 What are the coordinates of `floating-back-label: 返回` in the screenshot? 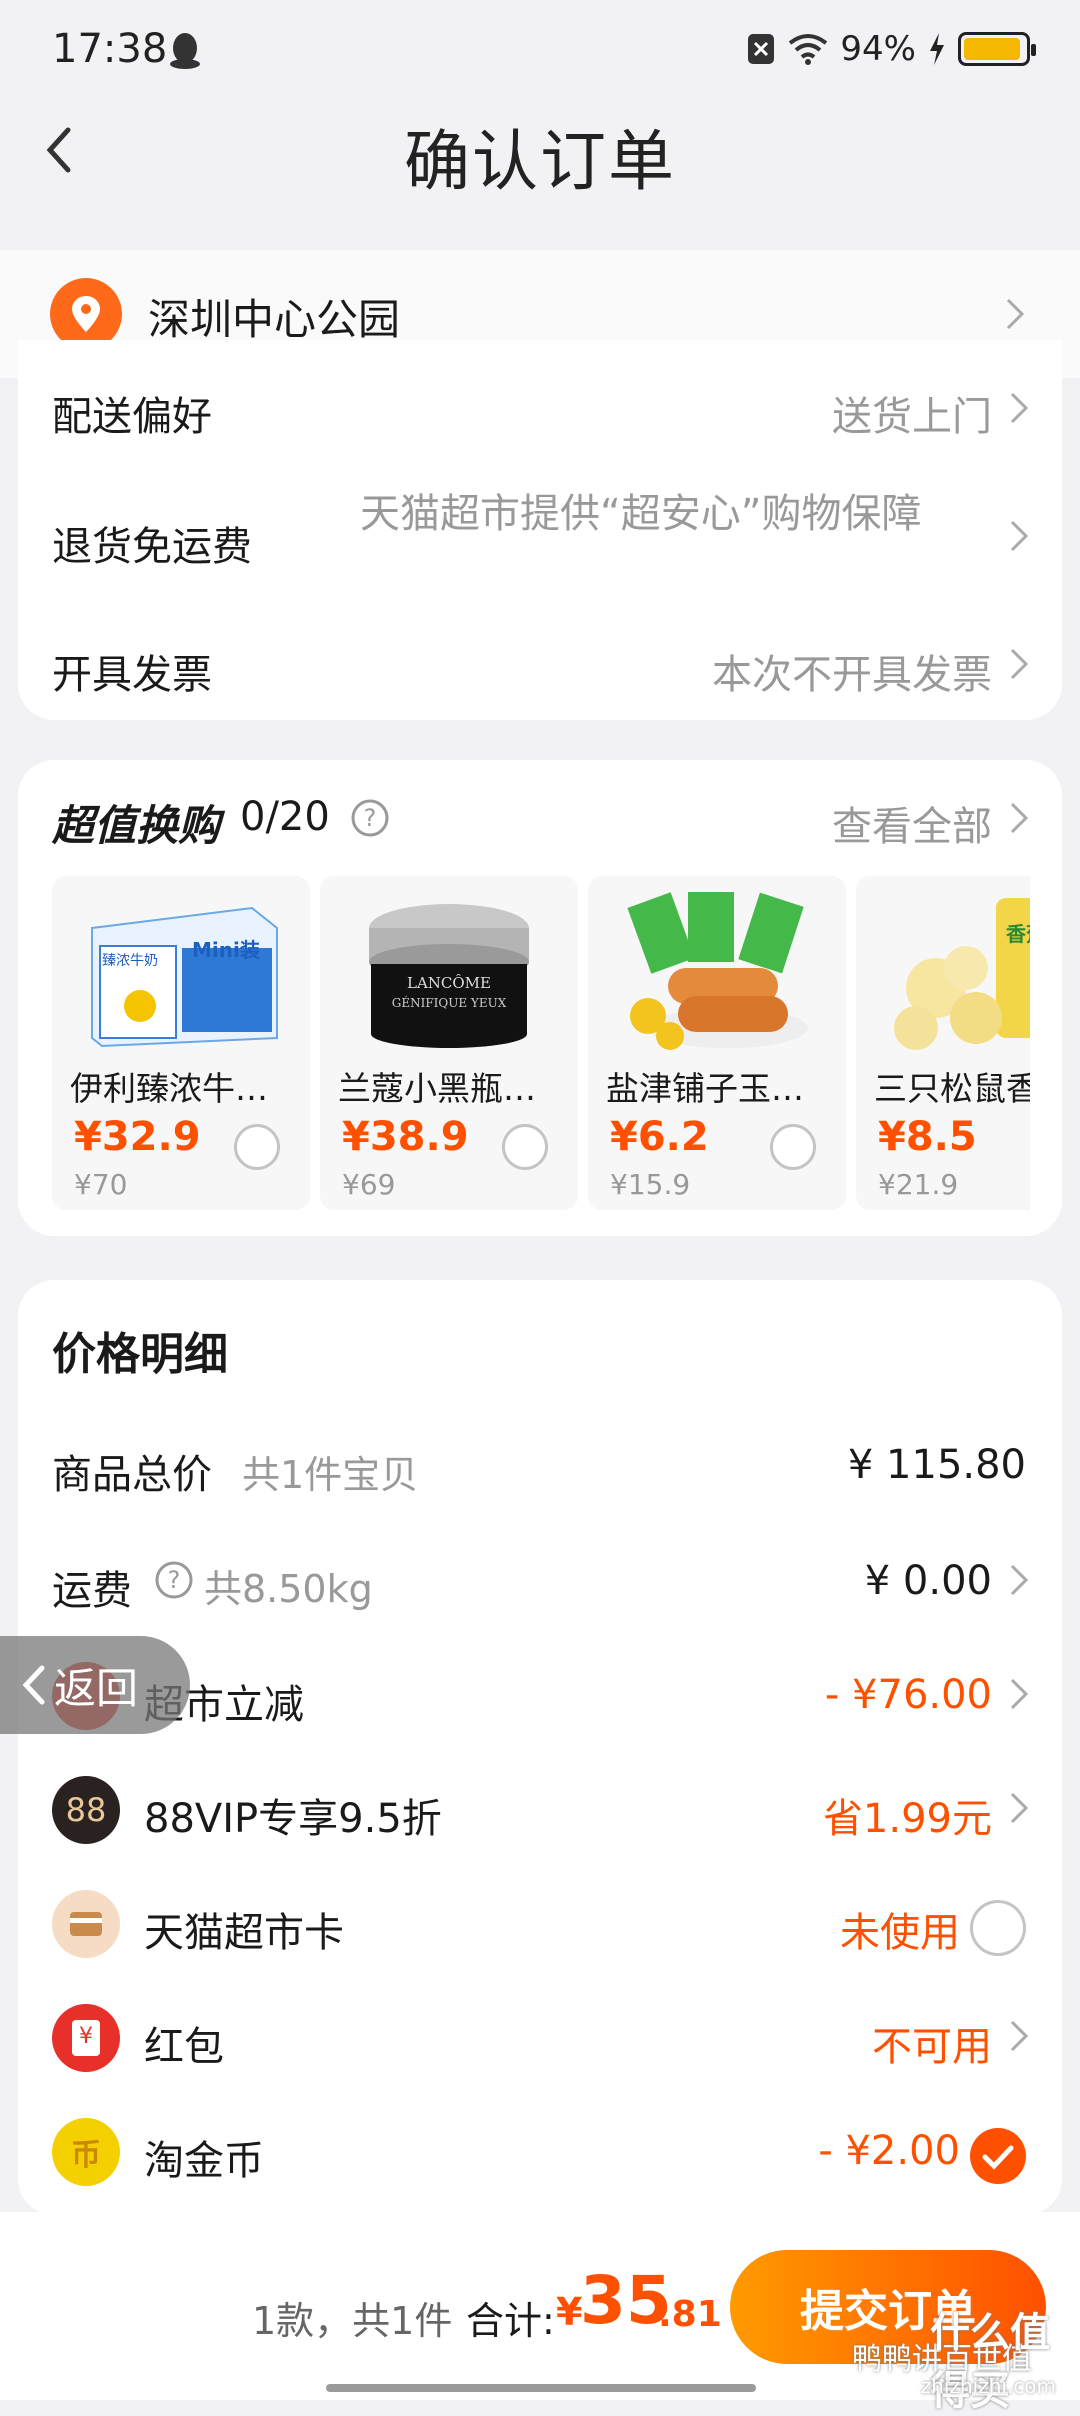 It's located at (96, 1688).